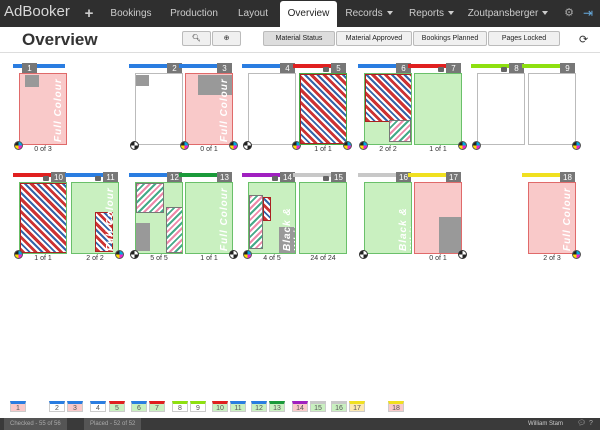  Describe the element at coordinates (220, 406) in the screenshot. I see `legend-page: 10` at that location.